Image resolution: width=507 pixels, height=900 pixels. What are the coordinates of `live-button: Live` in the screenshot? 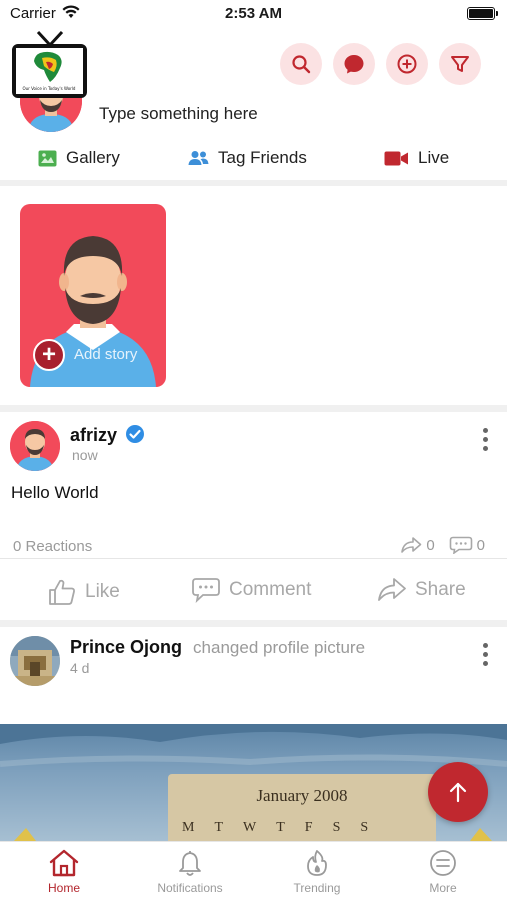 It's located at (416, 158).